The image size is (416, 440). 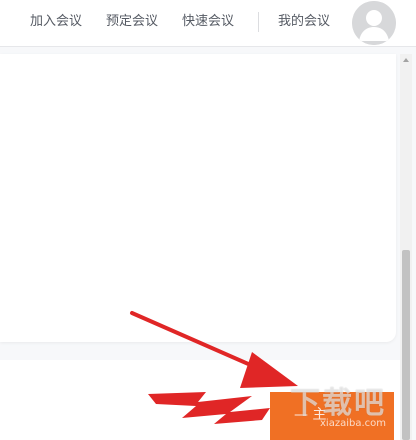 I want to click on nav-divider, so click(x=258, y=22).